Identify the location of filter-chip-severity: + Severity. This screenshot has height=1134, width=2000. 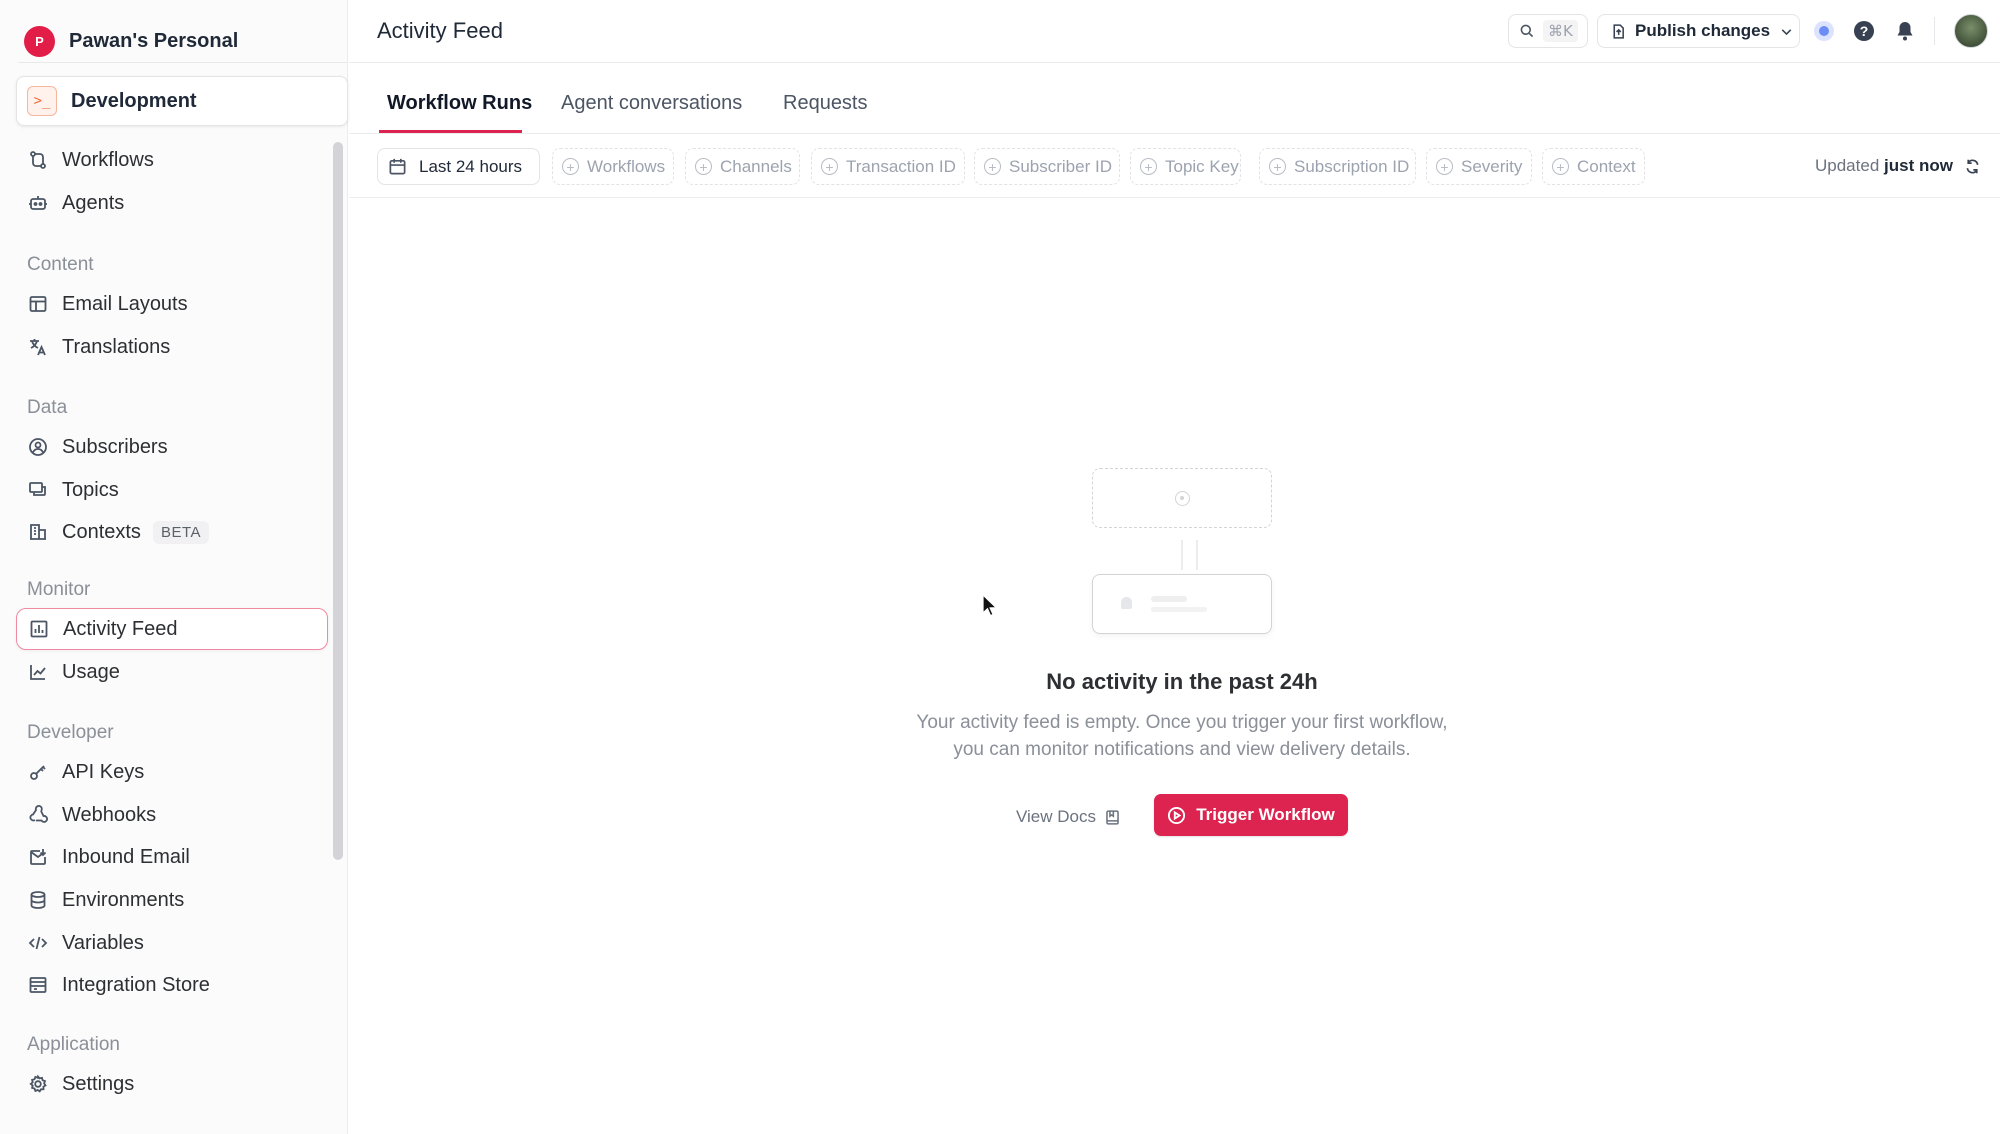
(1479, 166).